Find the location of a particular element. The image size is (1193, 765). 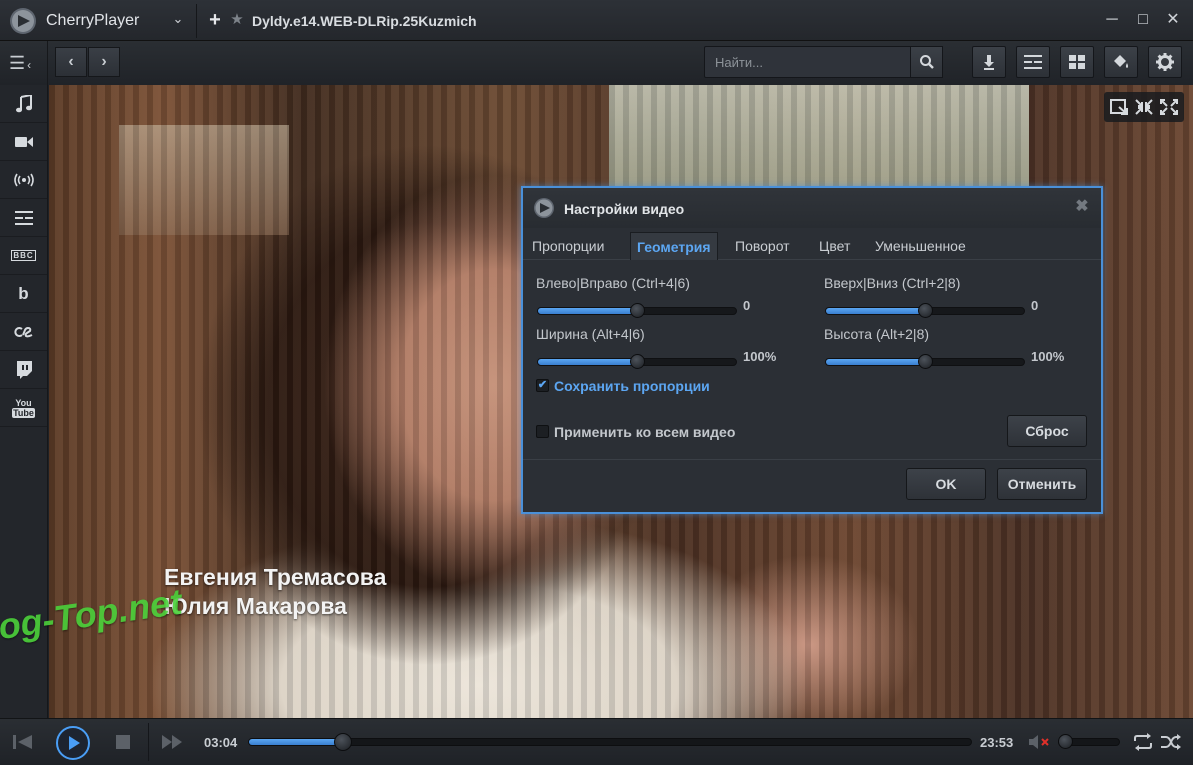

mute-icon is located at coordinates (1040, 742).